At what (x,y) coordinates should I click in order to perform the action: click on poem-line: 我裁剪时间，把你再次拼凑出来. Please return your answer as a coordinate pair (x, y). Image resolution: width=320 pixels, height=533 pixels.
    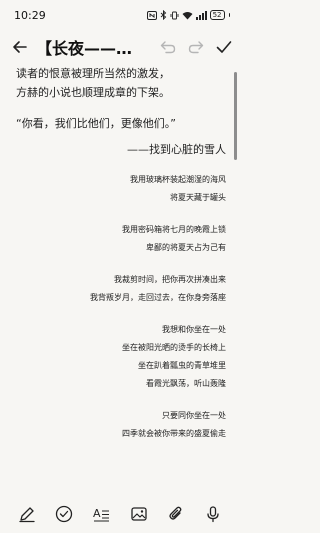
    Looking at the image, I should click on (170, 279).